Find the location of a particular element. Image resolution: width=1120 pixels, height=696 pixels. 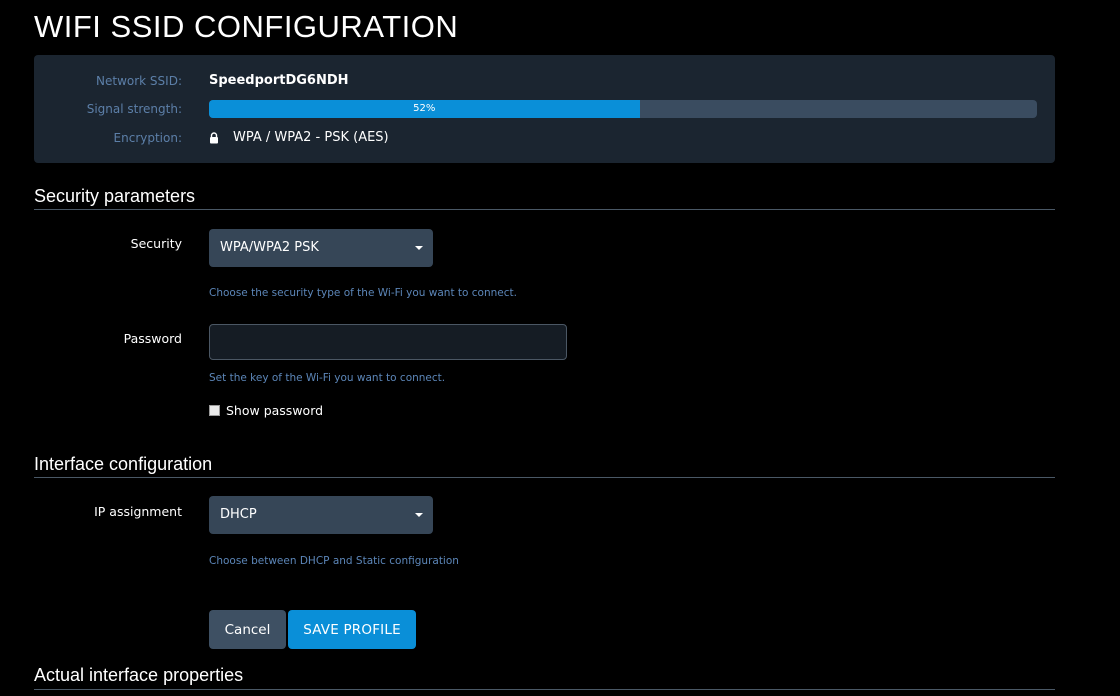

show-password-label: Show password is located at coordinates (275, 410).